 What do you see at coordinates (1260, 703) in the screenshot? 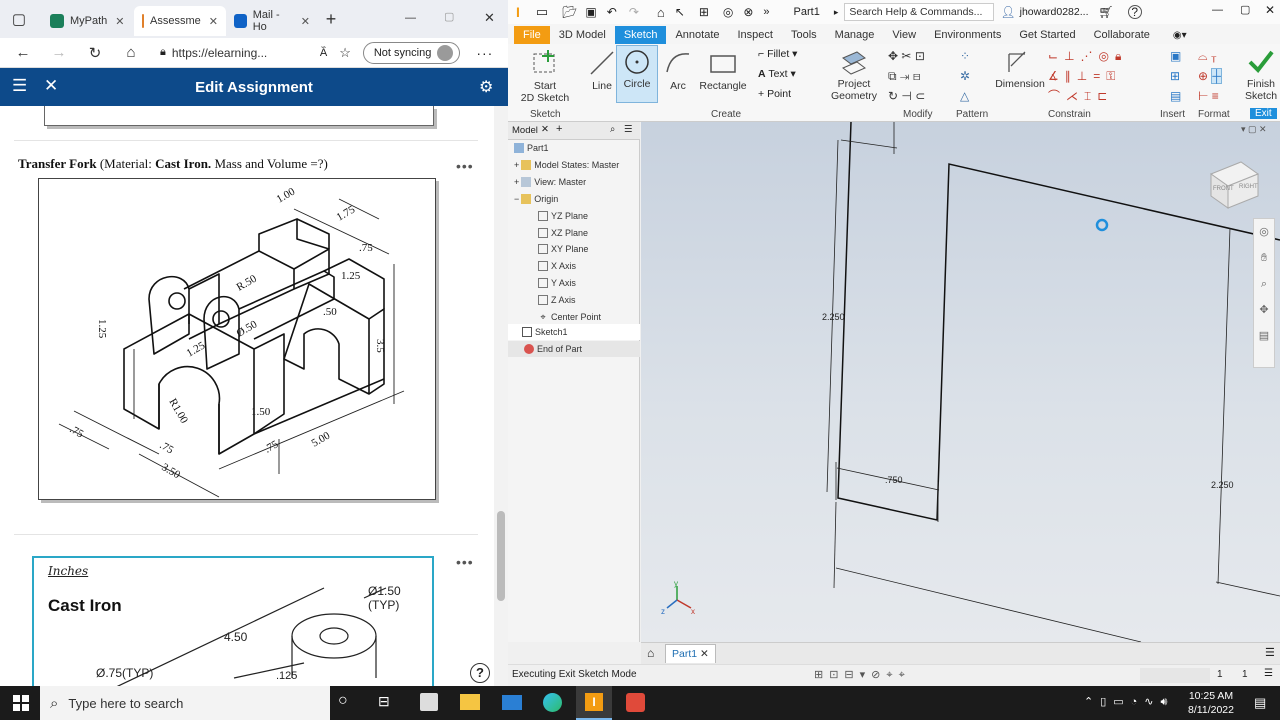
I see `notifications-icon: ▤` at bounding box center [1260, 703].